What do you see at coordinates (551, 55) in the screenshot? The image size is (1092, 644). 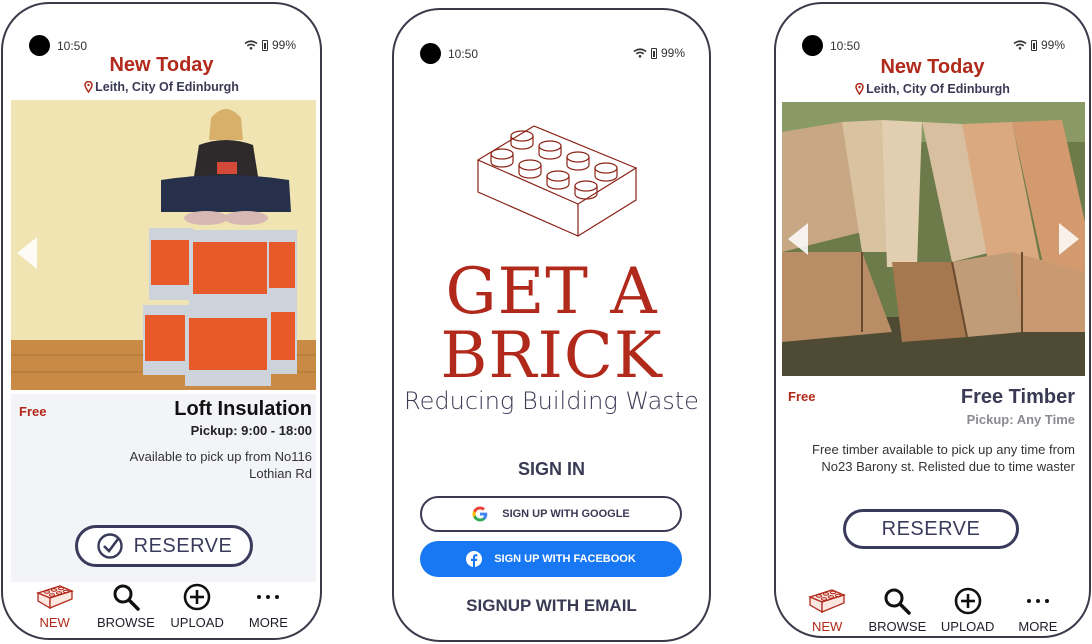 I see `status-bar: 10:50 99%` at bounding box center [551, 55].